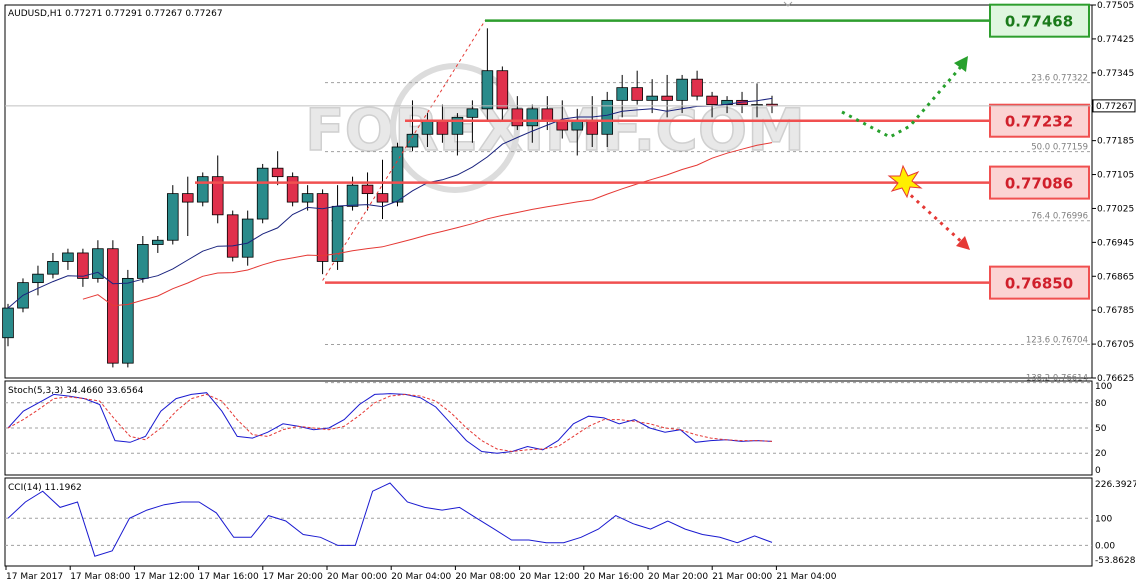 This screenshot has height=588, width=1136. Describe the element at coordinates (357, 577) in the screenshot. I see `time-tick-label: 20 Mar 00:00` at that location.